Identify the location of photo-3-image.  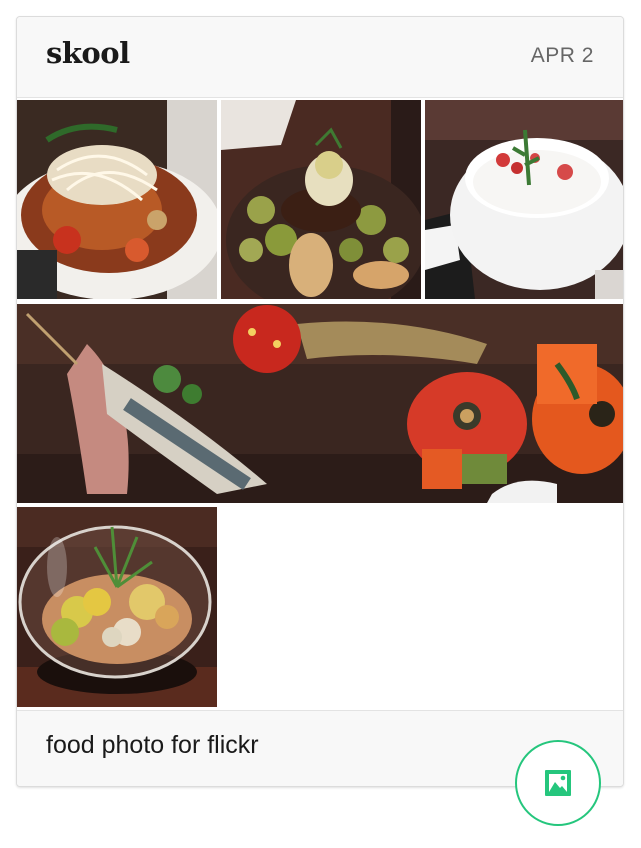
(524, 199).